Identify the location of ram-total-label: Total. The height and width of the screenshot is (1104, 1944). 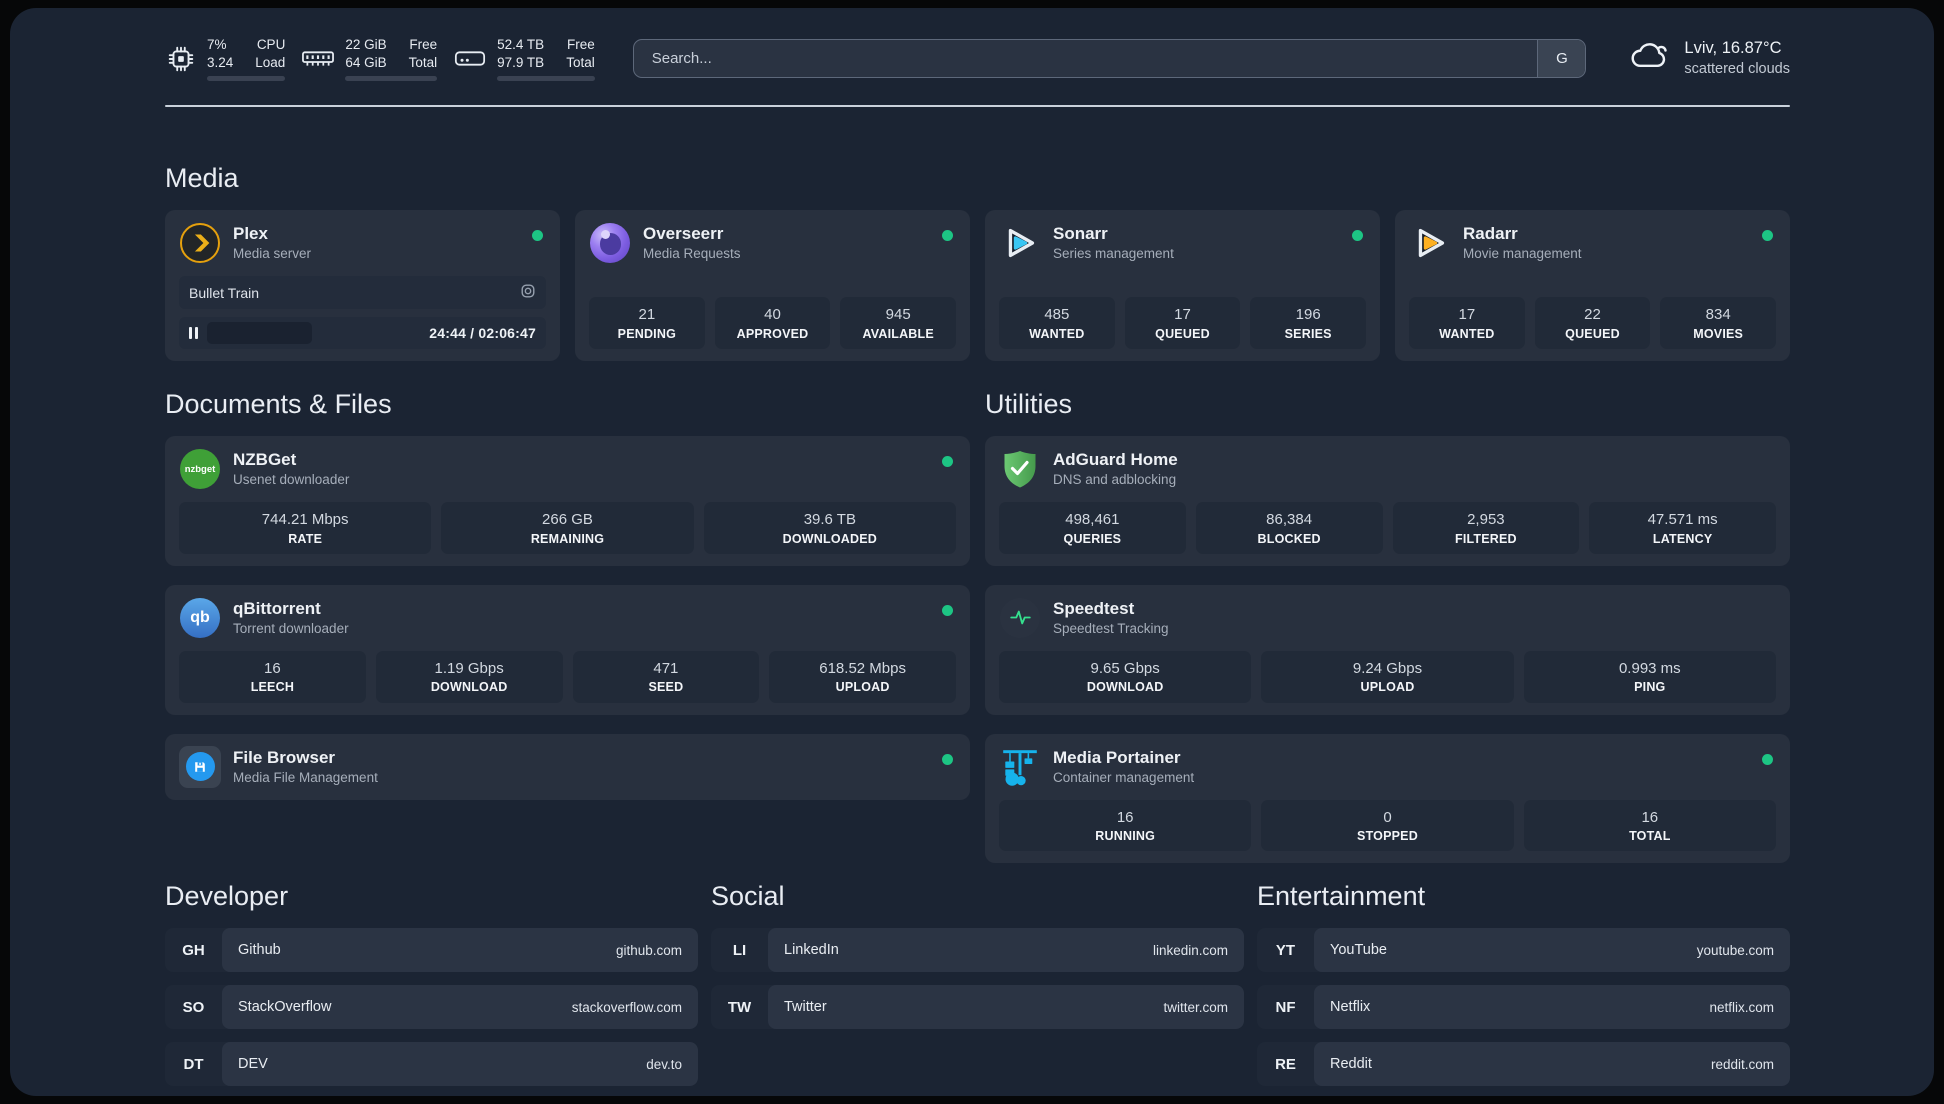
(423, 62).